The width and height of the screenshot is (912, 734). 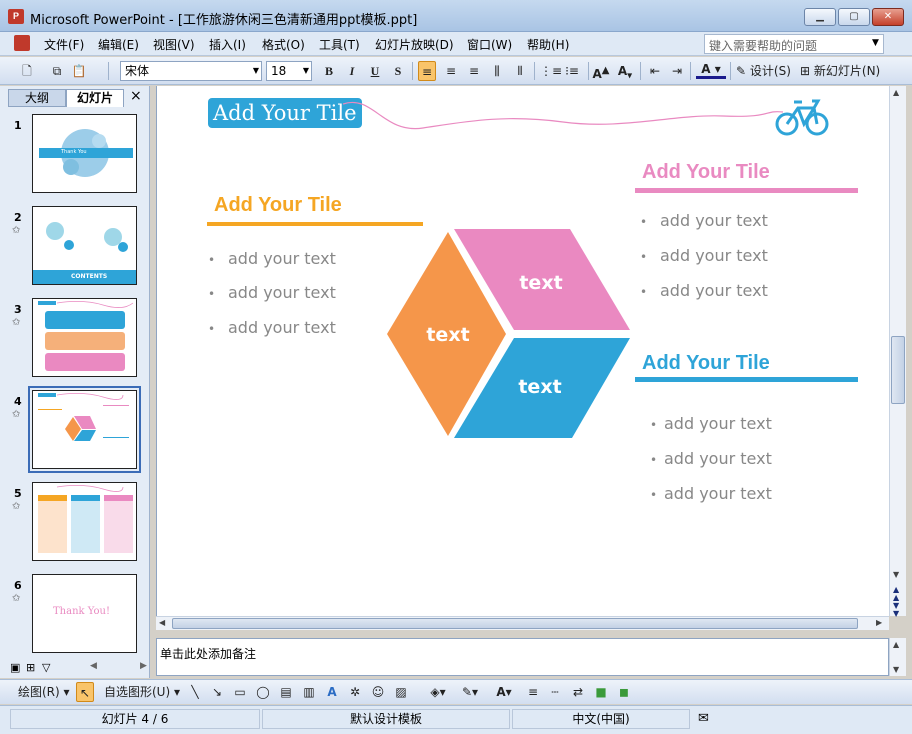 What do you see at coordinates (195, 692) in the screenshot?
I see `line-tool-icon: ╲` at bounding box center [195, 692].